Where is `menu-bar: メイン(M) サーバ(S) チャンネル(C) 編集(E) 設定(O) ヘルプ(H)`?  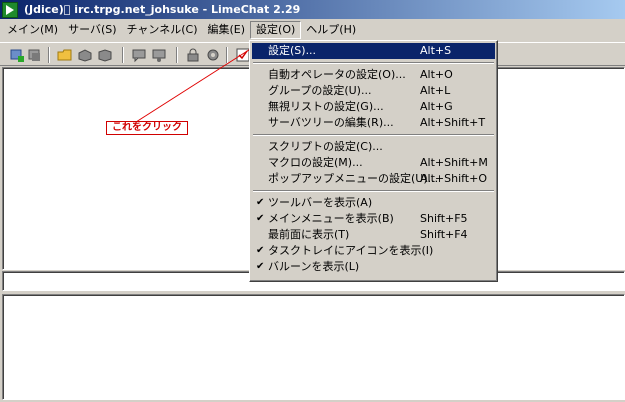
menu-bar: メイン(M) サーバ(S) チャンネル(C) 編集(E) 設定(O) ヘルプ(H) is located at coordinates (312, 30).